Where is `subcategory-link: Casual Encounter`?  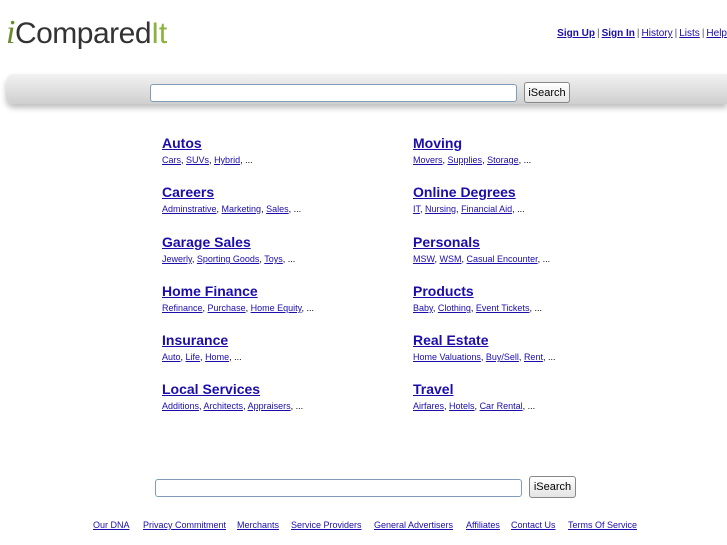 subcategory-link: Casual Encounter is located at coordinates (502, 259).